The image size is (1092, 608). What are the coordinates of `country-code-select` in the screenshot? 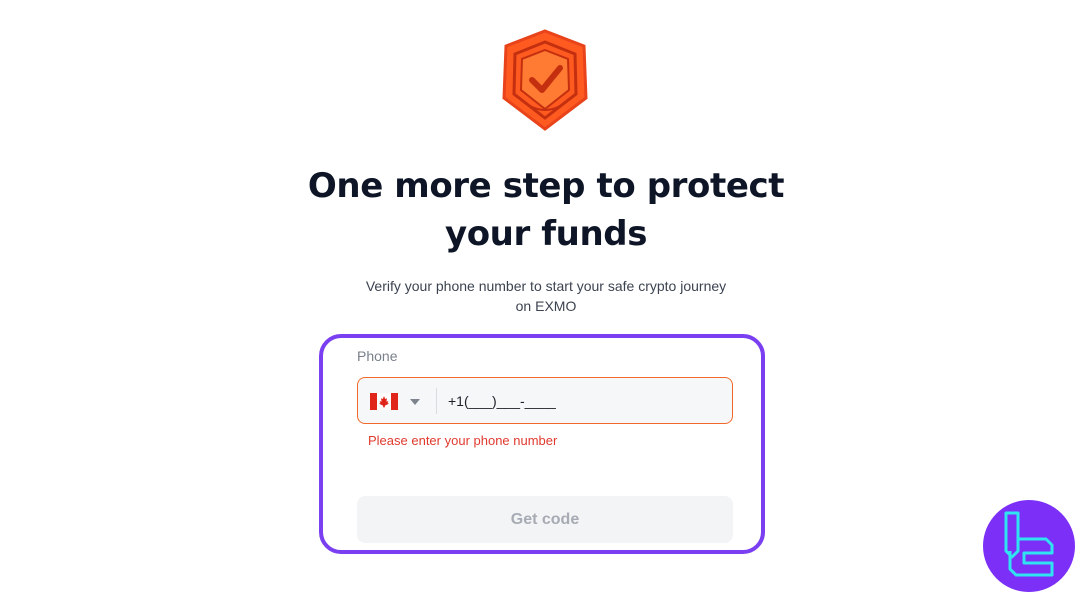 It's located at (398, 402).